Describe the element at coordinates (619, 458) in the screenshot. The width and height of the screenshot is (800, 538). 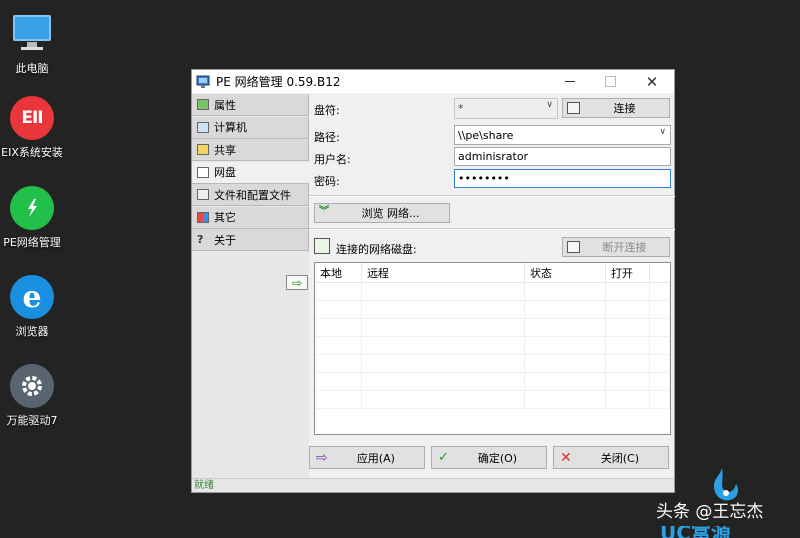
I see `close-button-label: 关闭(C)` at that location.